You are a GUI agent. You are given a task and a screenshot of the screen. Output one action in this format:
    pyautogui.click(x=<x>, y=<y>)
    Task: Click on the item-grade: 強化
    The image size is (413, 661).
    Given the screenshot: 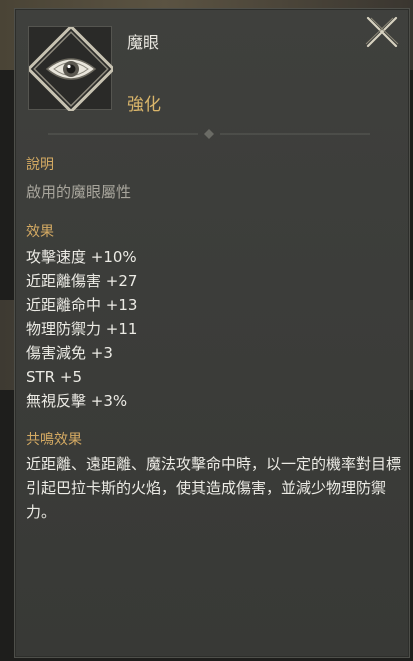 What is the action you would take?
    pyautogui.click(x=144, y=105)
    